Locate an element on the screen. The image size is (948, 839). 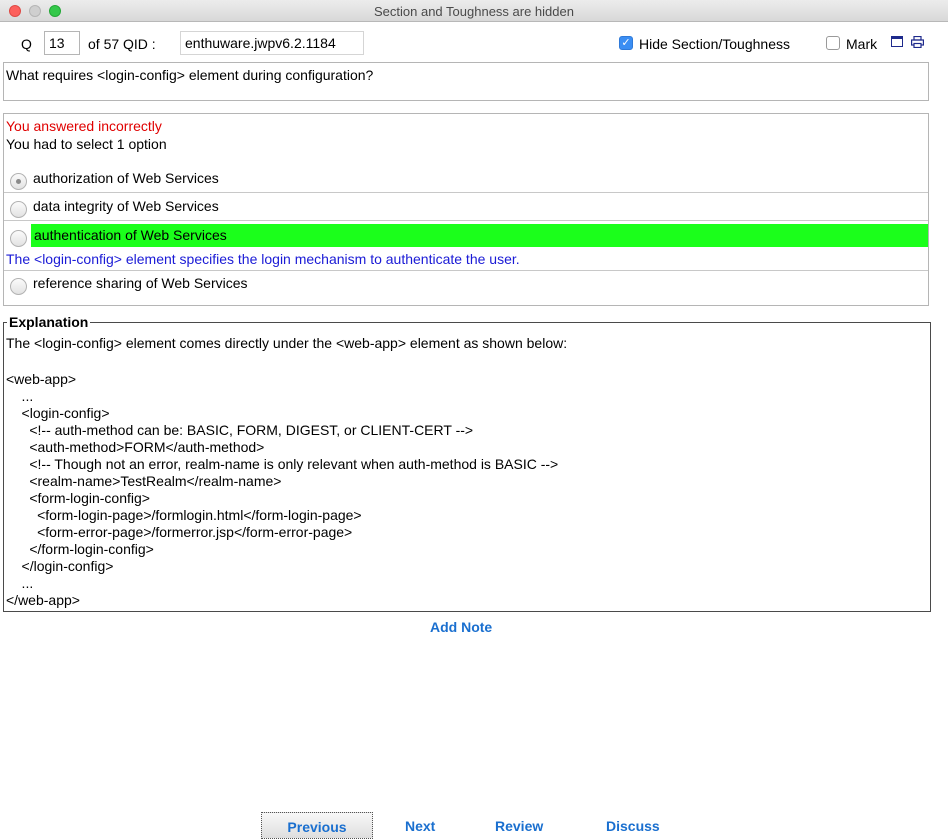
question-number-label: Q is located at coordinates (26, 44).